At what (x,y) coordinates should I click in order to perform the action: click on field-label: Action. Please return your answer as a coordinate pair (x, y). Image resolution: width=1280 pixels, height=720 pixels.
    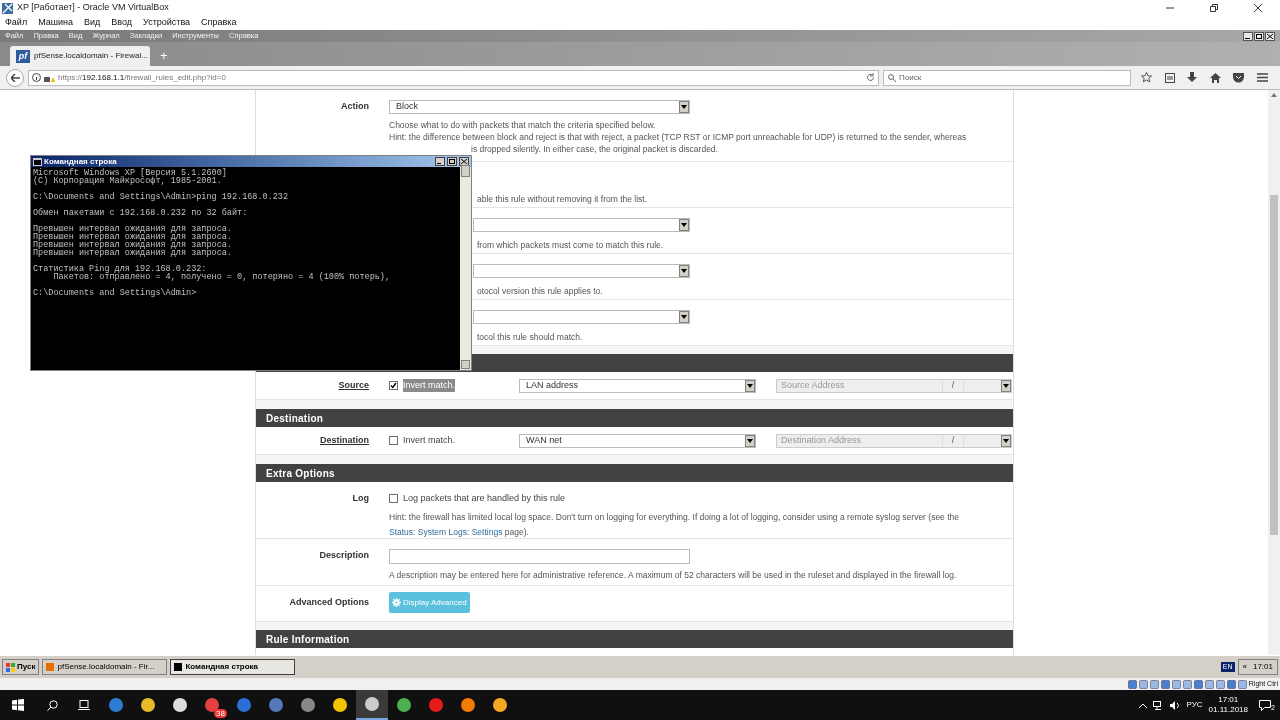
    Looking at the image, I should click on (355, 106).